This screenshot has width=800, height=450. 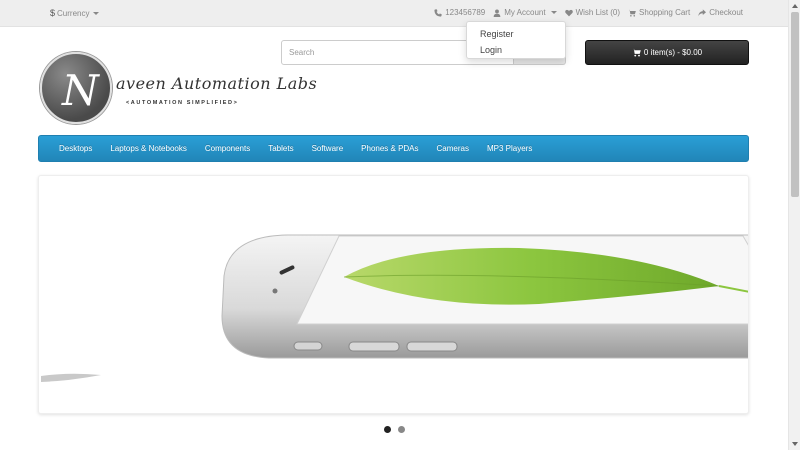 I want to click on my-account-link: My Account, so click(x=525, y=12).